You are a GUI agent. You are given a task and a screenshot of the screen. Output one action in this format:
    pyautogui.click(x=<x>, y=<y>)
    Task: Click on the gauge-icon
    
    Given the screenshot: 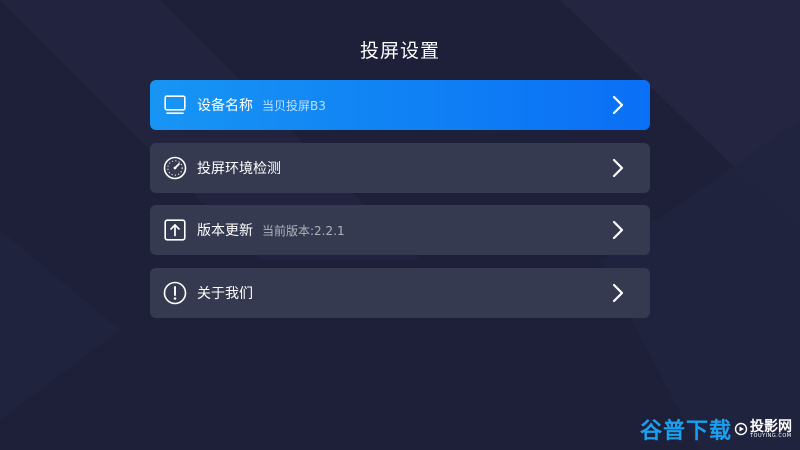 What is the action you would take?
    pyautogui.click(x=175, y=168)
    